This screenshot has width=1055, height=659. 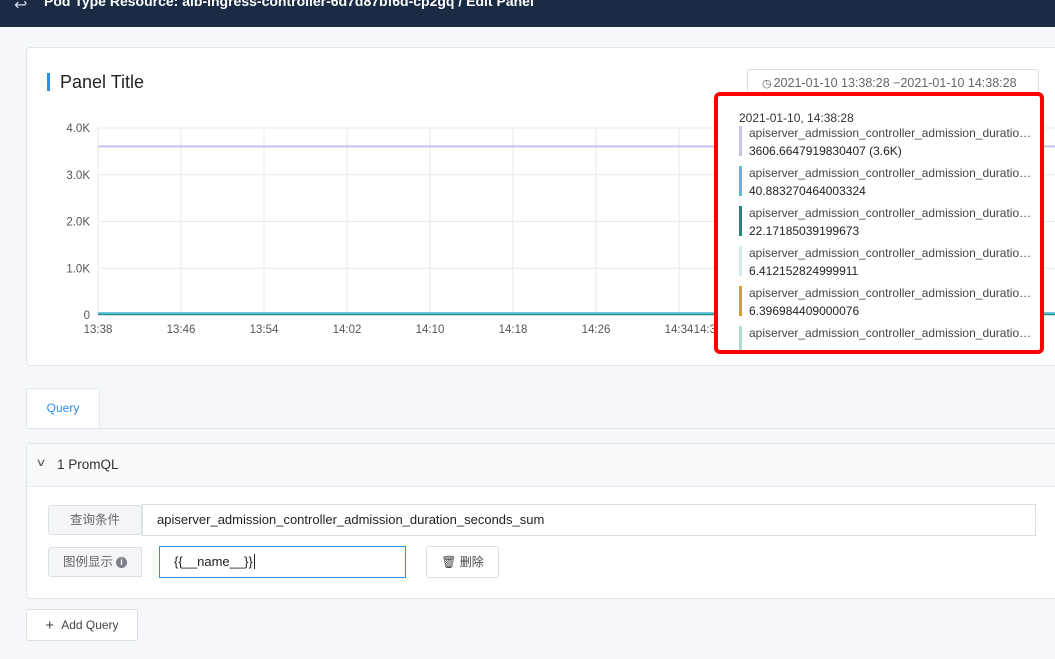 I want to click on delete-button: 🗑 删除, so click(x=462, y=562).